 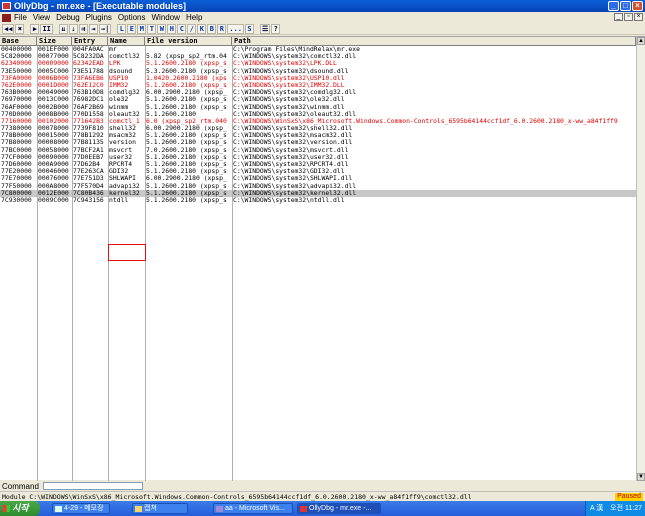 What do you see at coordinates (18, 41) in the screenshot?
I see `col-base: Base` at bounding box center [18, 41].